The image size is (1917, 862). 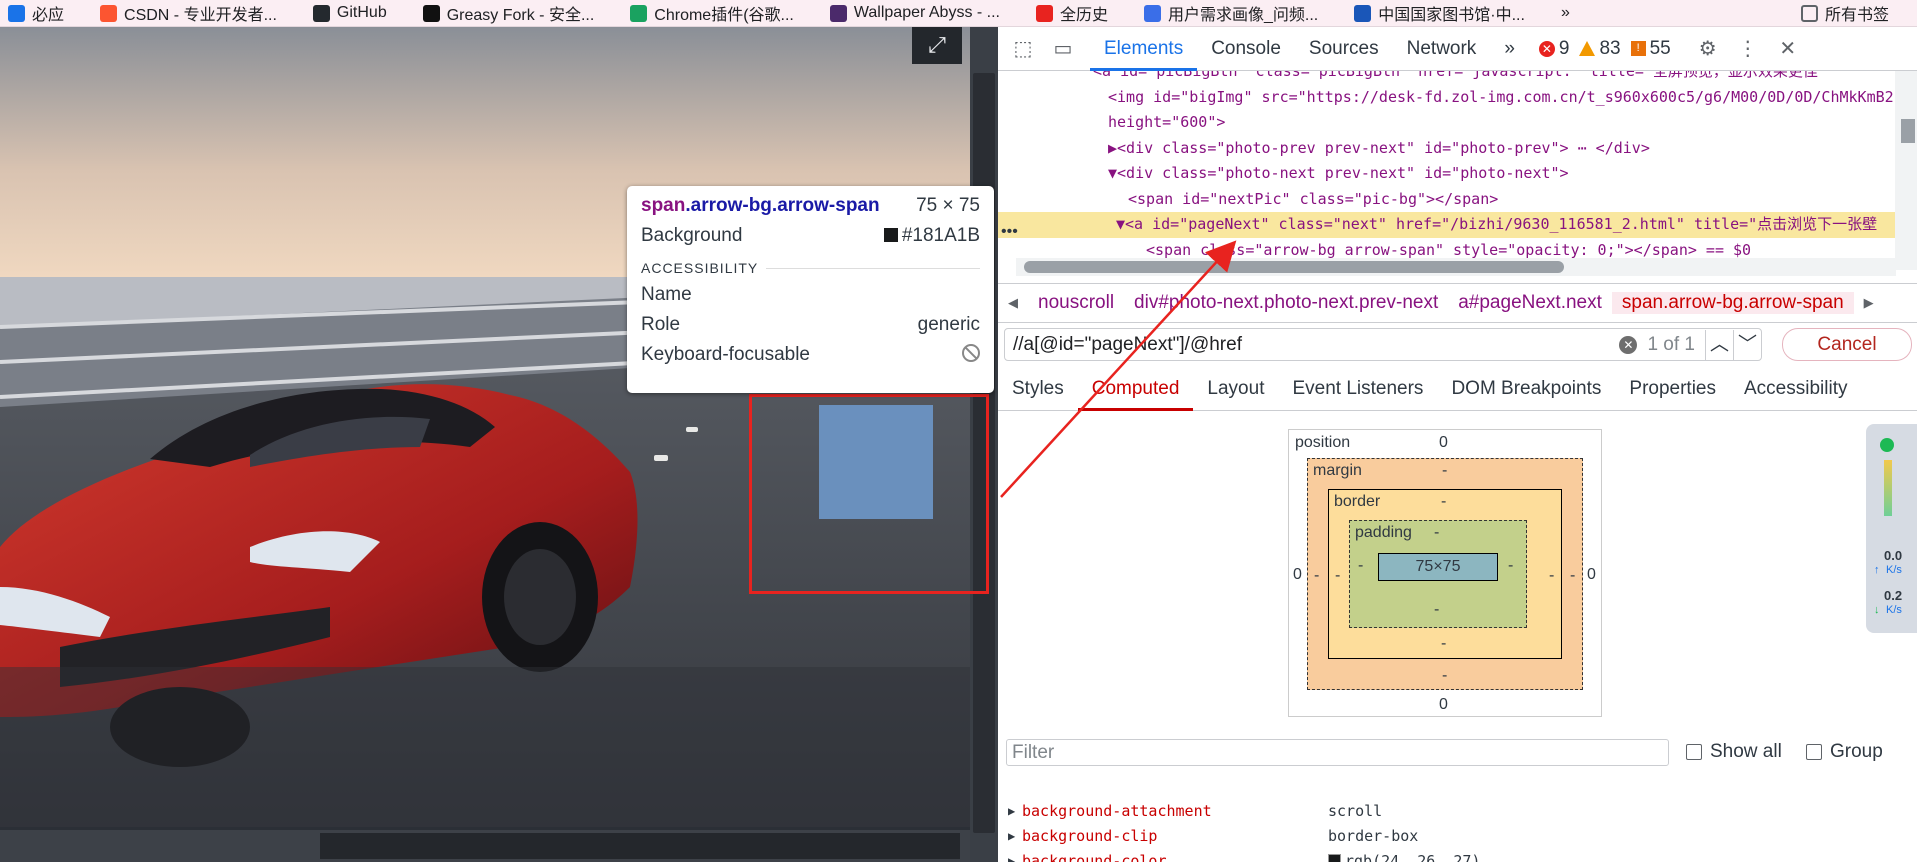 I want to click on more-tabs-button: », so click(x=1509, y=49).